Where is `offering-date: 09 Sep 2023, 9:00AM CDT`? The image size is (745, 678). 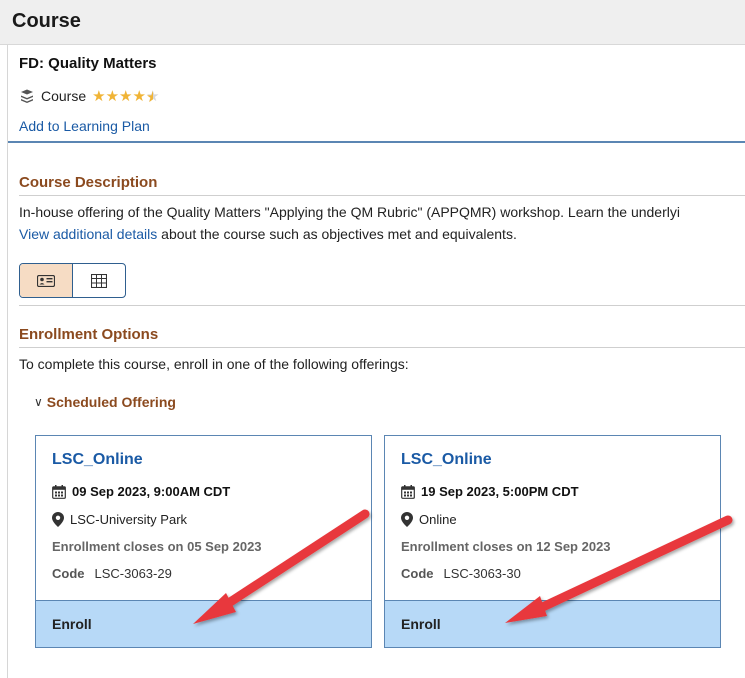
offering-date: 09 Sep 2023, 9:00AM CDT is located at coordinates (151, 491).